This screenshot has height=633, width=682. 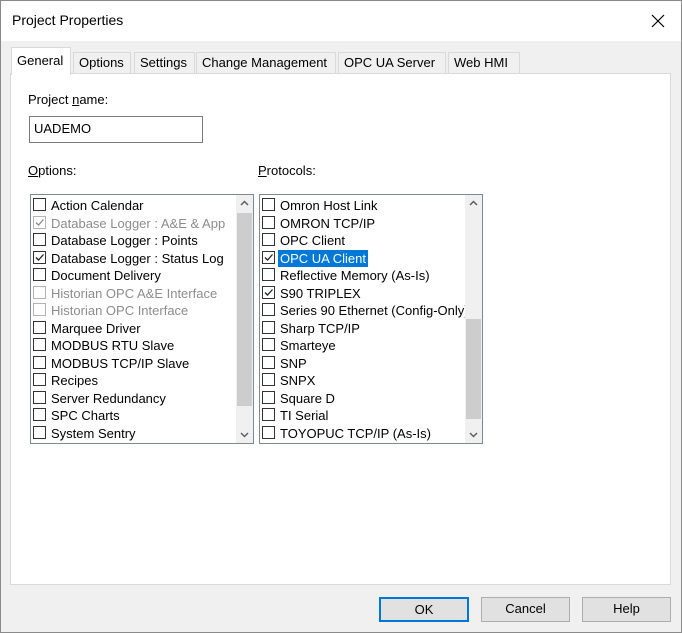 I want to click on tab-label: Options, so click(x=101, y=62).